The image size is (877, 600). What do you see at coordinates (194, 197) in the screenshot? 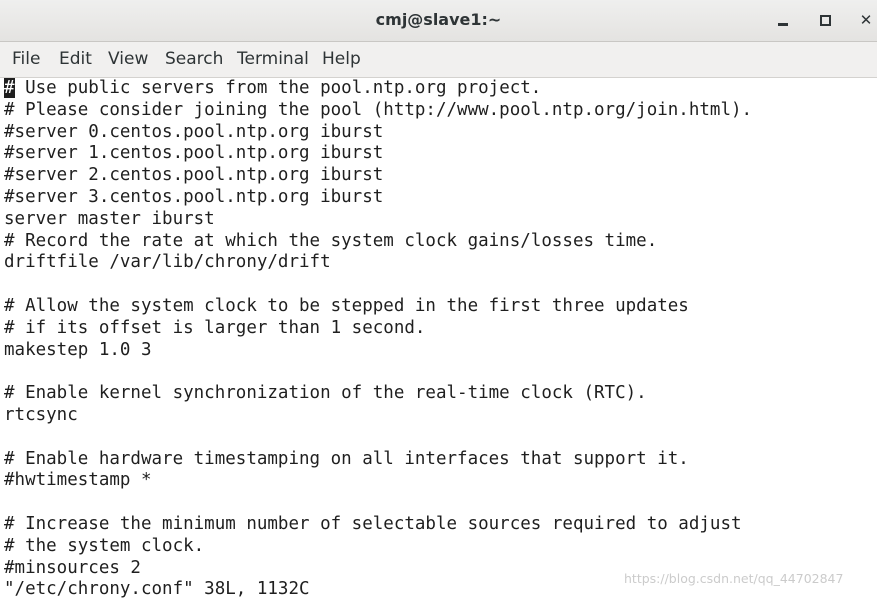
I see `terminal-line: #server 3.centos.pool.ntp.org iburst` at bounding box center [194, 197].